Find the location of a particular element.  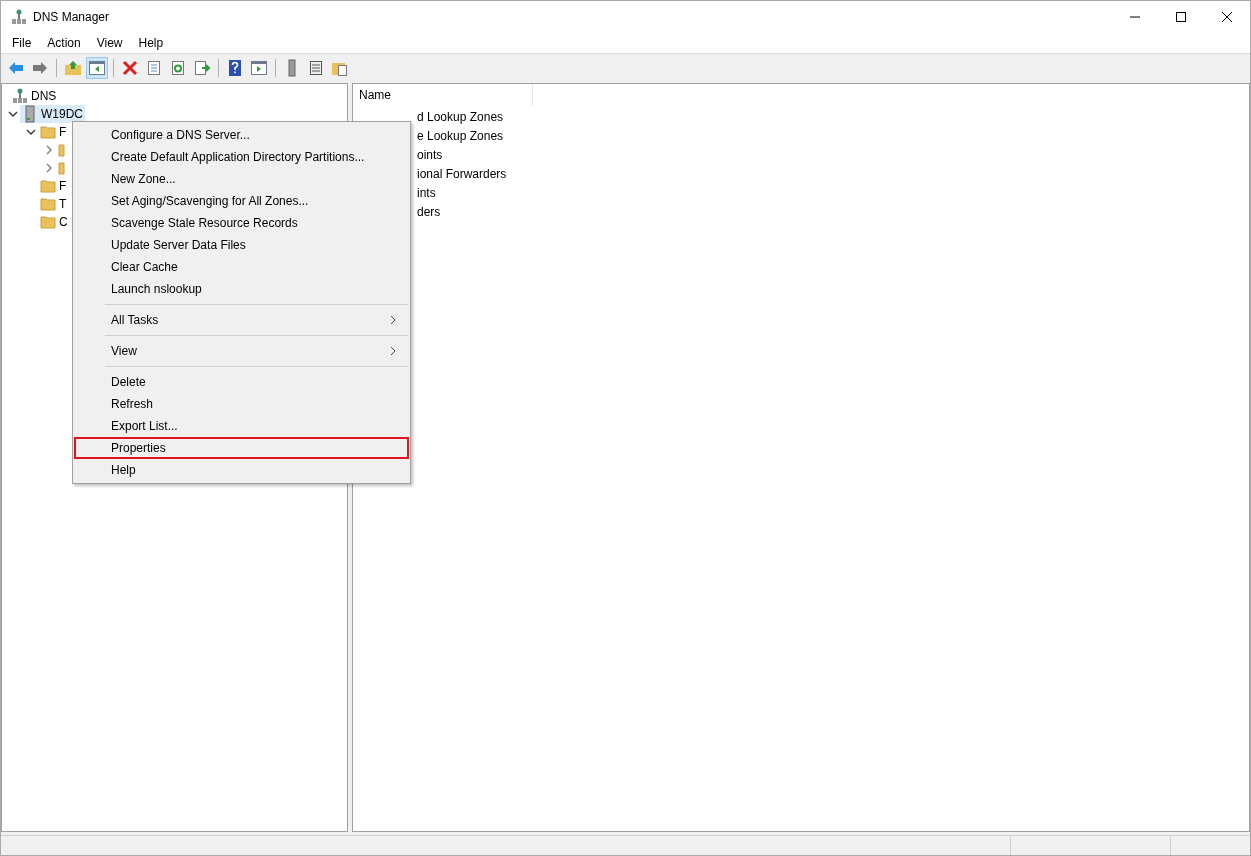

refresh-icon is located at coordinates (178, 68).